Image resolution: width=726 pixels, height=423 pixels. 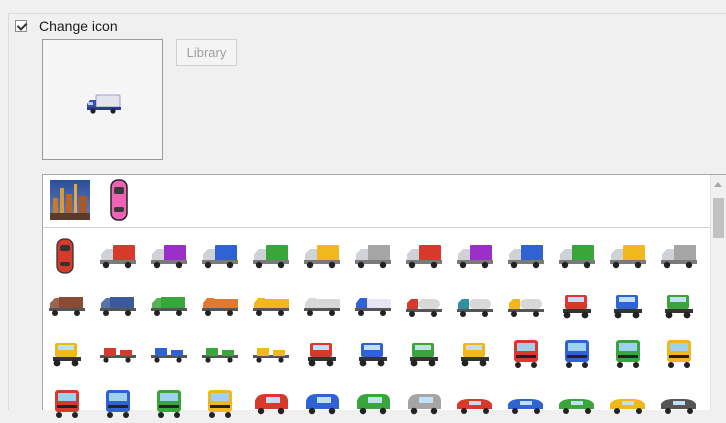 I want to click on yellow-truck-front-icon, so click(x=220, y=404).